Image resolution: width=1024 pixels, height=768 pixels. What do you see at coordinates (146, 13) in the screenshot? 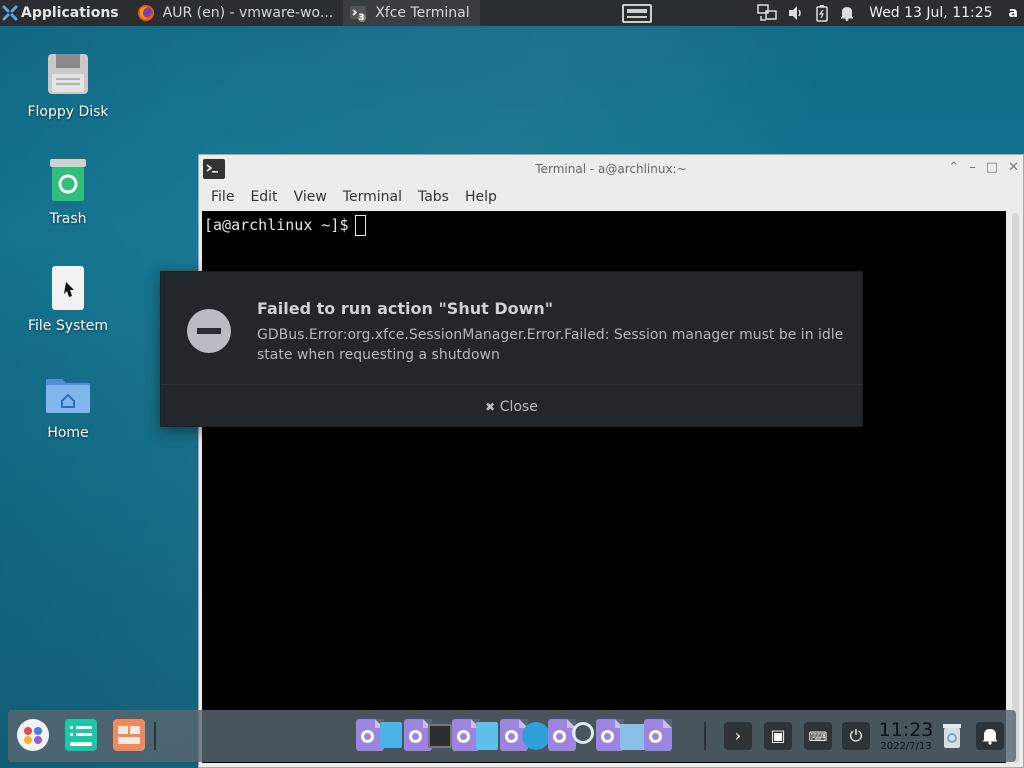
I see `firefox-icon` at bounding box center [146, 13].